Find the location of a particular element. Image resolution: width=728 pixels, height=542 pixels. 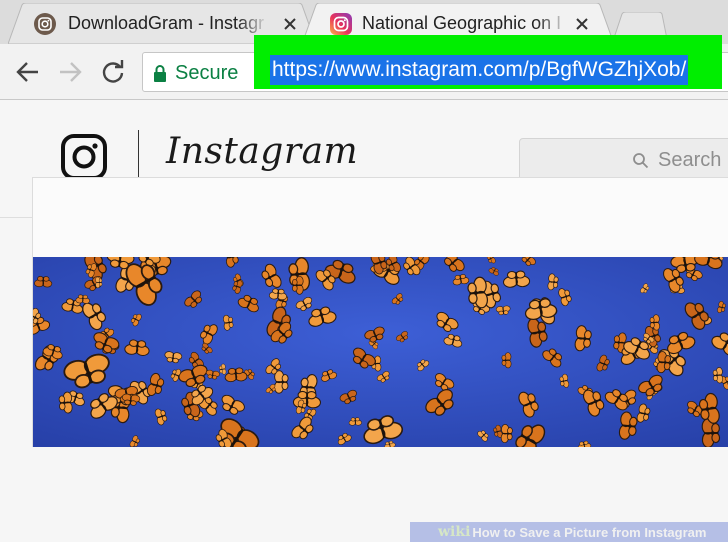

instagram-camera-icon is located at coordinates (84, 157).